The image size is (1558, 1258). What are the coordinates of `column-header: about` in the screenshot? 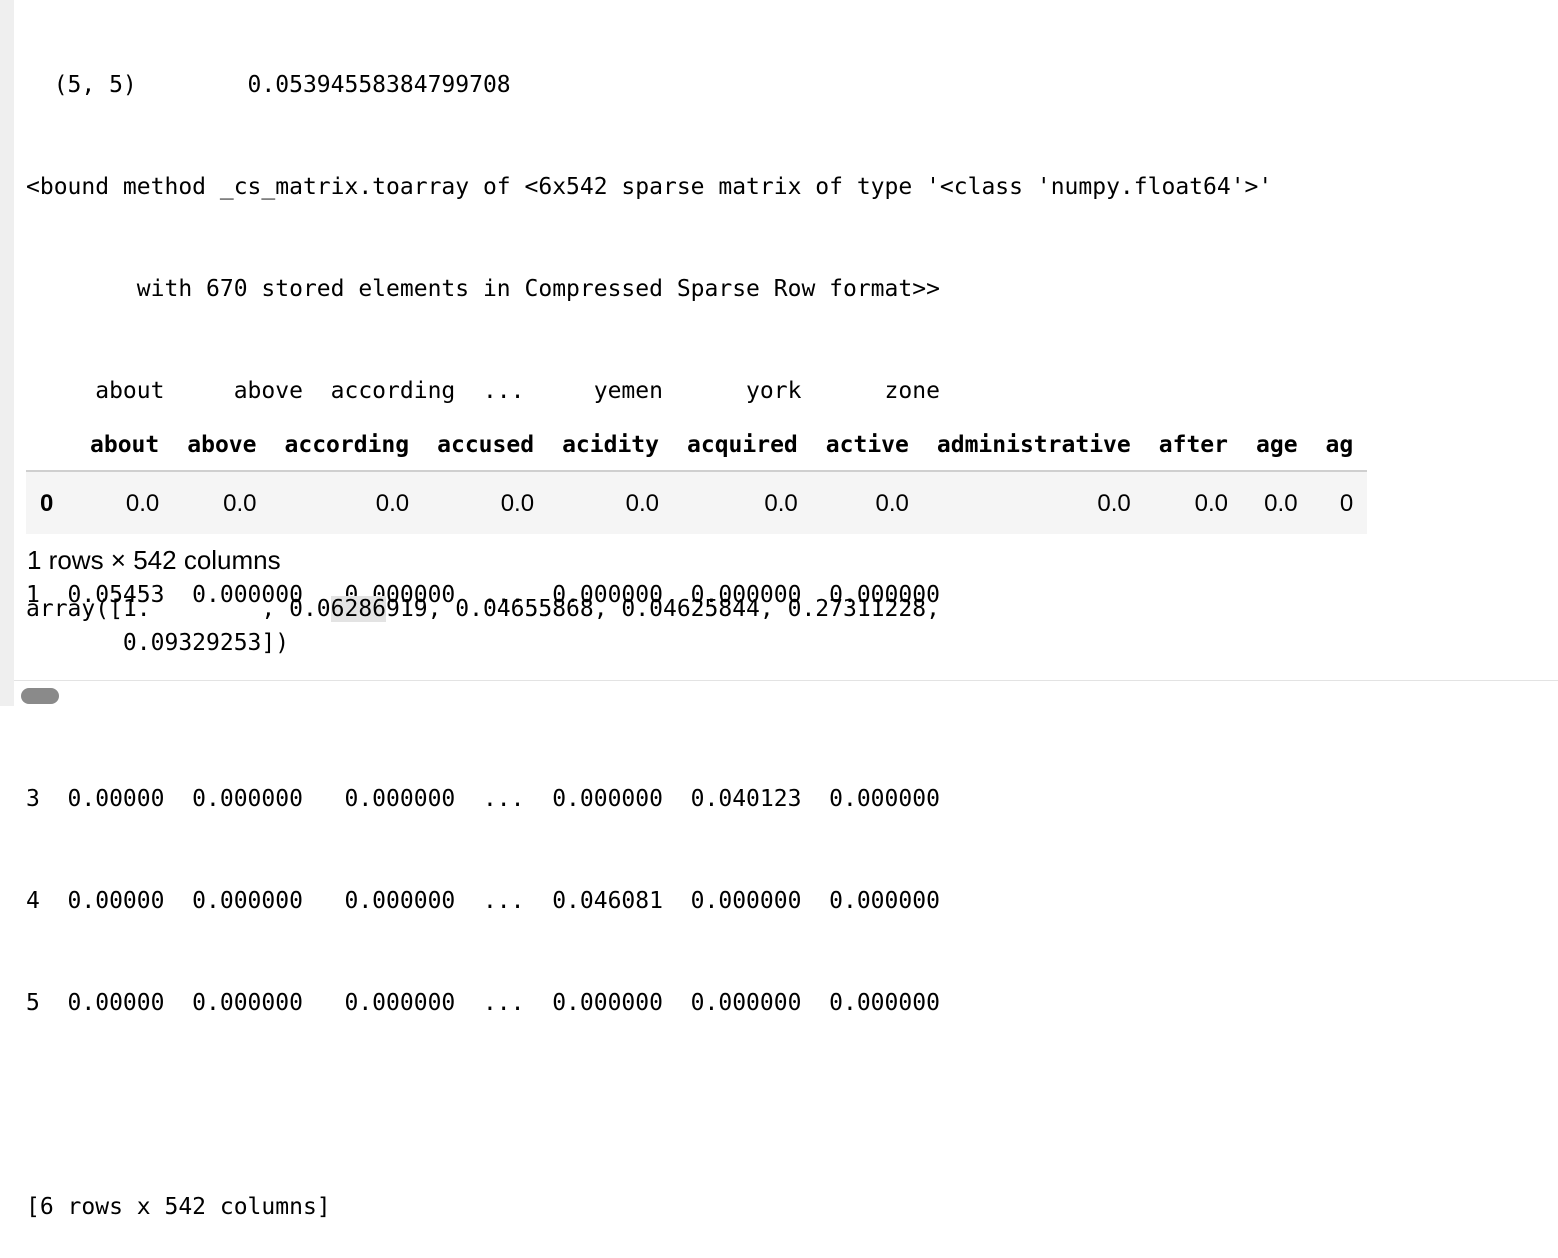 It's located at (125, 446).